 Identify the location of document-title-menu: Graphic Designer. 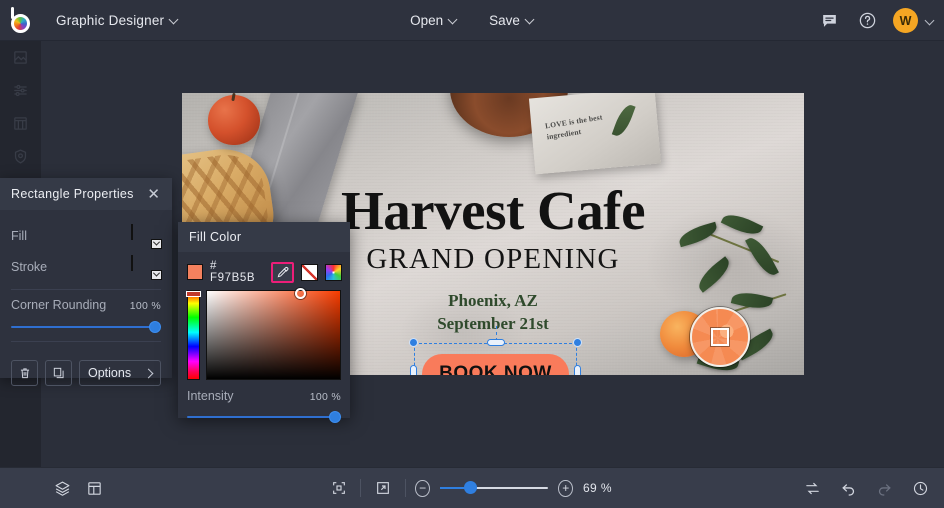
(117, 20).